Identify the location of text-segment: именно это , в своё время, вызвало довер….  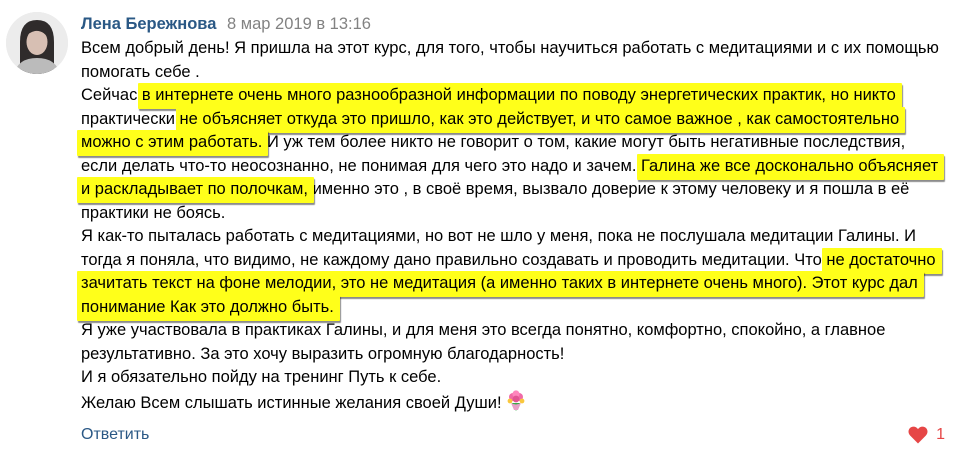
(608, 189).